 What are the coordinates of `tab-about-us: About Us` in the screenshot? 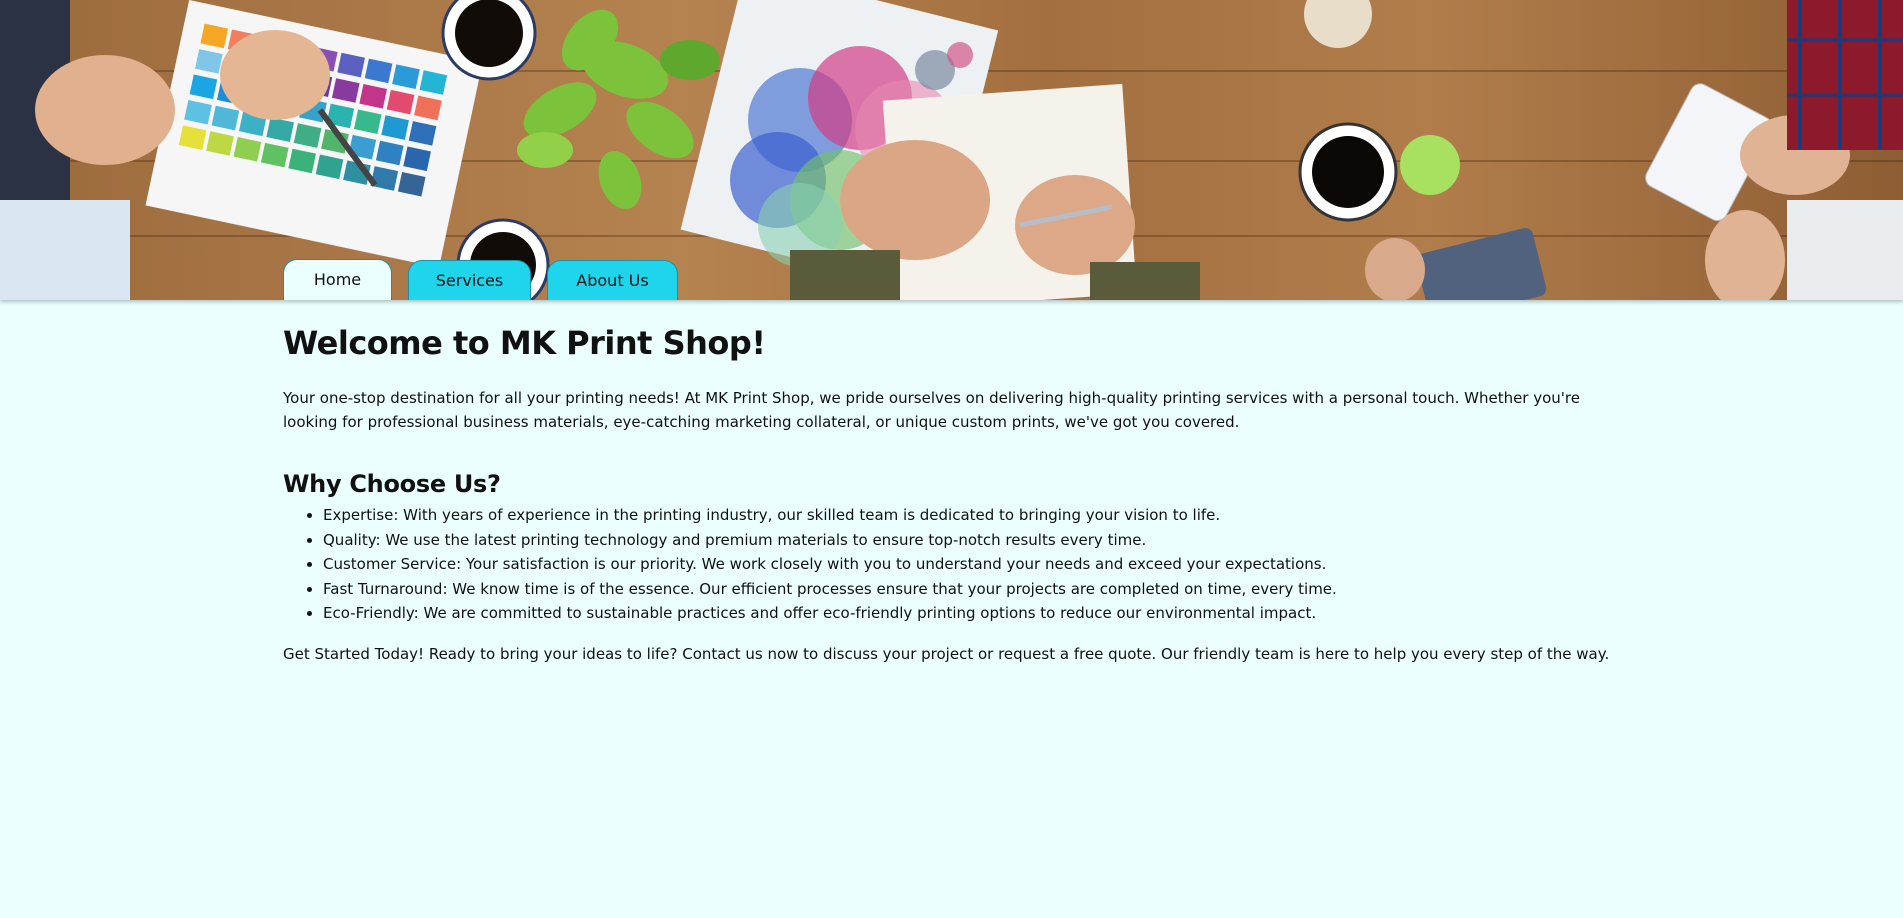 It's located at (612, 280).